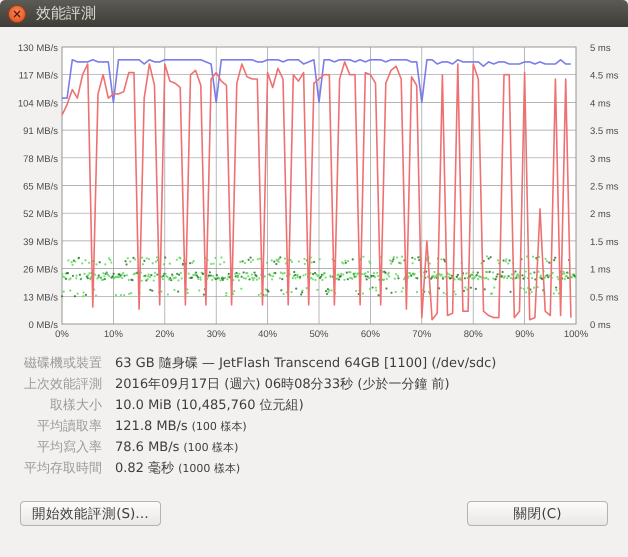 This screenshot has height=557, width=628. I want to click on y-axis-label: 4 ms, so click(600, 104).